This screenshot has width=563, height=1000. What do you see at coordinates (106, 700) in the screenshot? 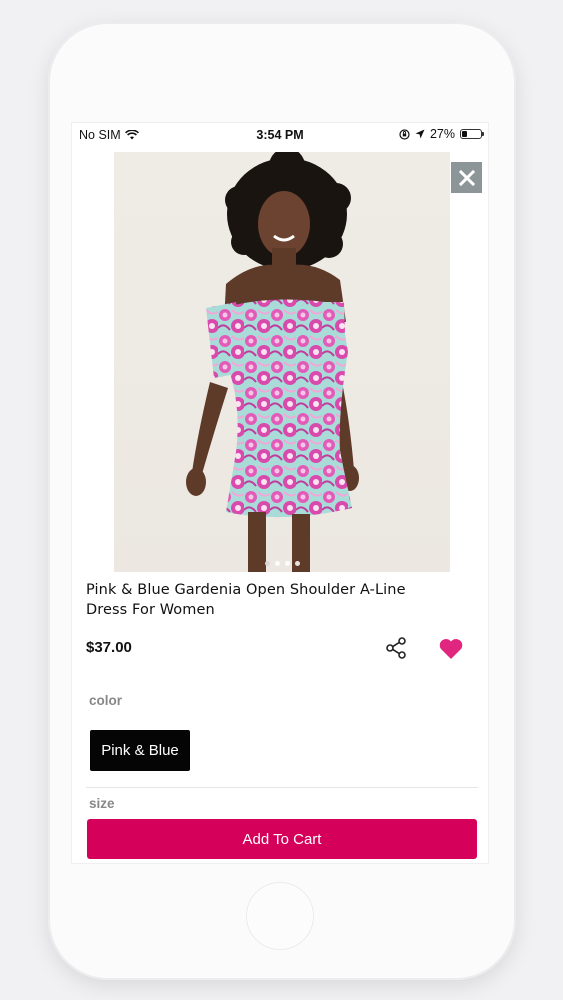
I see `color-label: color` at bounding box center [106, 700].